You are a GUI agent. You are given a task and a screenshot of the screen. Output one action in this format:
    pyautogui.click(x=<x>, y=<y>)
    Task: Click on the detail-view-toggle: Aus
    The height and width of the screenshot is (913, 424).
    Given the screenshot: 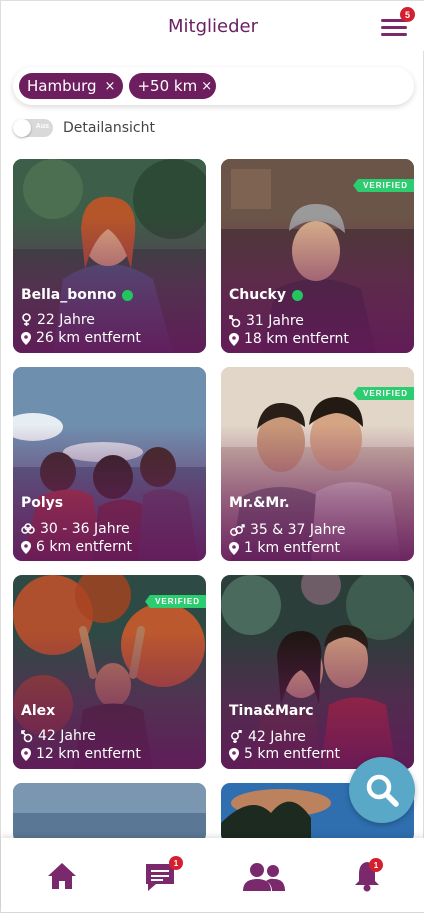 What is the action you would take?
    pyautogui.click(x=33, y=128)
    